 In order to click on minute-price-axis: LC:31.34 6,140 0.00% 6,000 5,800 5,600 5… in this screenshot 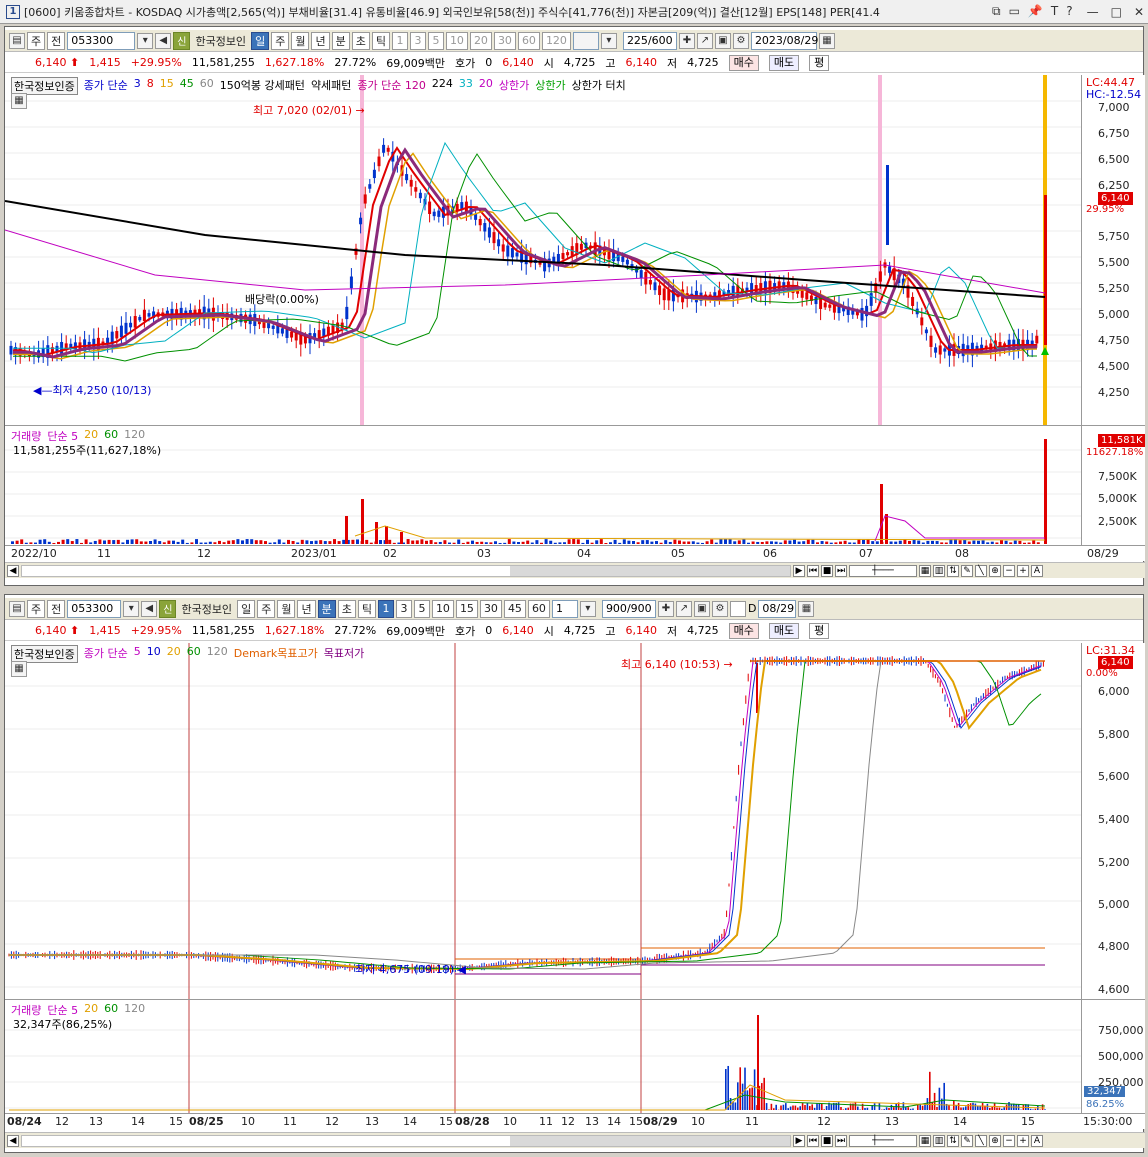, I will do `click(1113, 821)`.